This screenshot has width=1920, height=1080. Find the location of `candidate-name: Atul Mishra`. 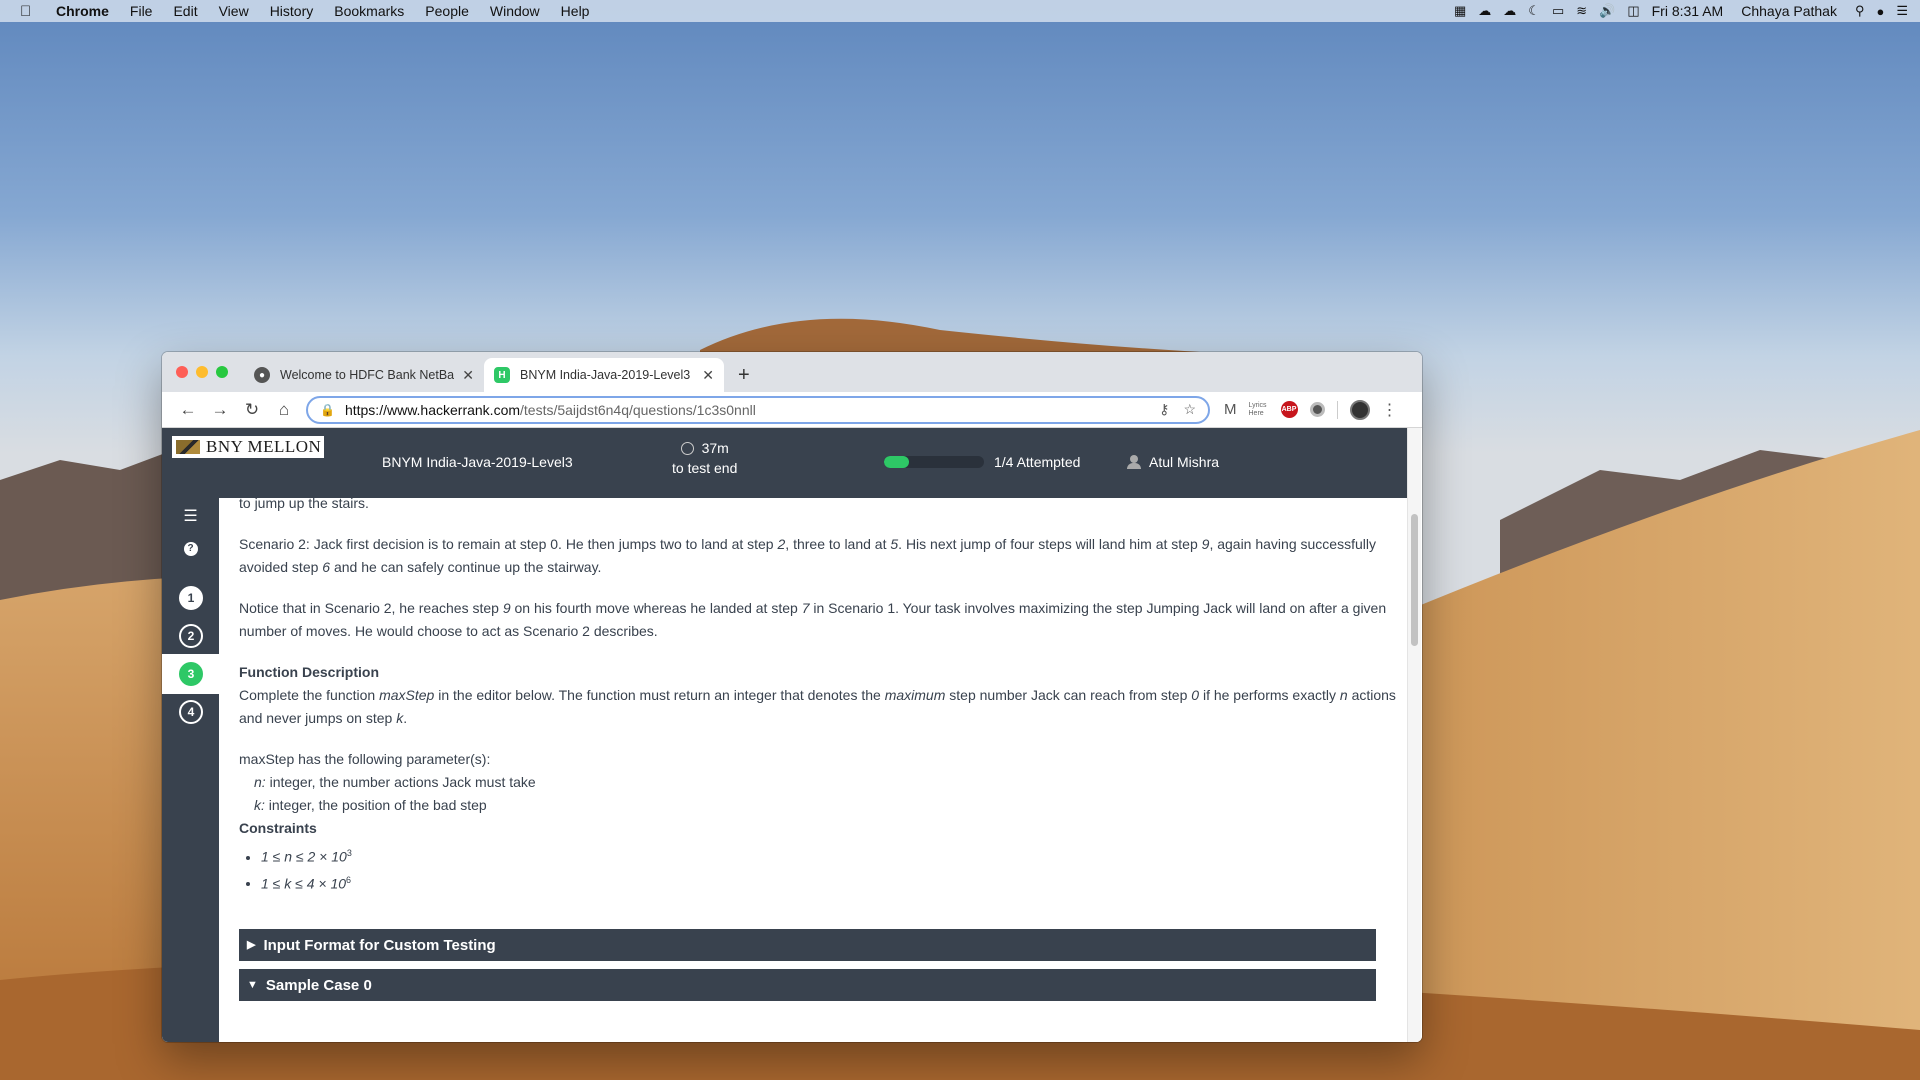

candidate-name: Atul Mishra is located at coordinates (1184, 462).